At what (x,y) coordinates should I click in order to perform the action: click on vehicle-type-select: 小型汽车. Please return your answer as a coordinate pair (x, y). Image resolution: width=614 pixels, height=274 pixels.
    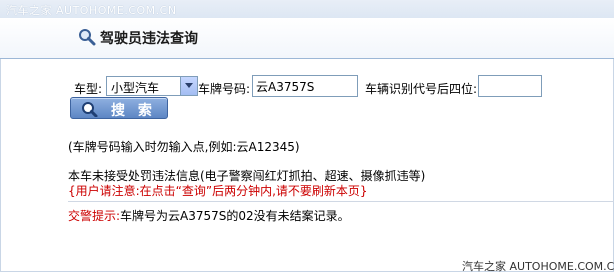
    Looking at the image, I should click on (152, 86).